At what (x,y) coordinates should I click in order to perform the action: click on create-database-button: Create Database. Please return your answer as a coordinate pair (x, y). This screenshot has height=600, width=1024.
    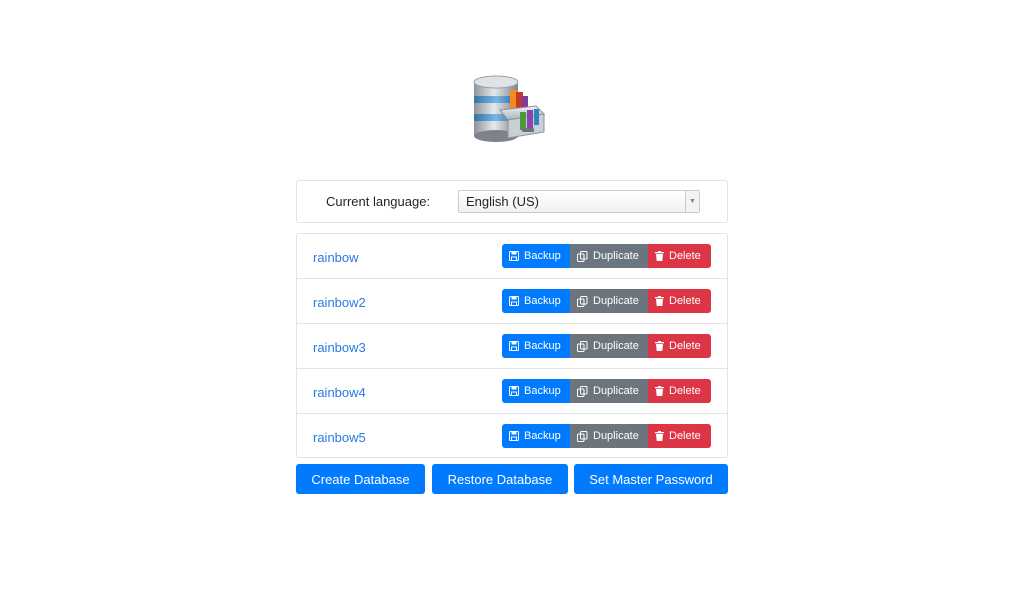
    Looking at the image, I should click on (360, 479).